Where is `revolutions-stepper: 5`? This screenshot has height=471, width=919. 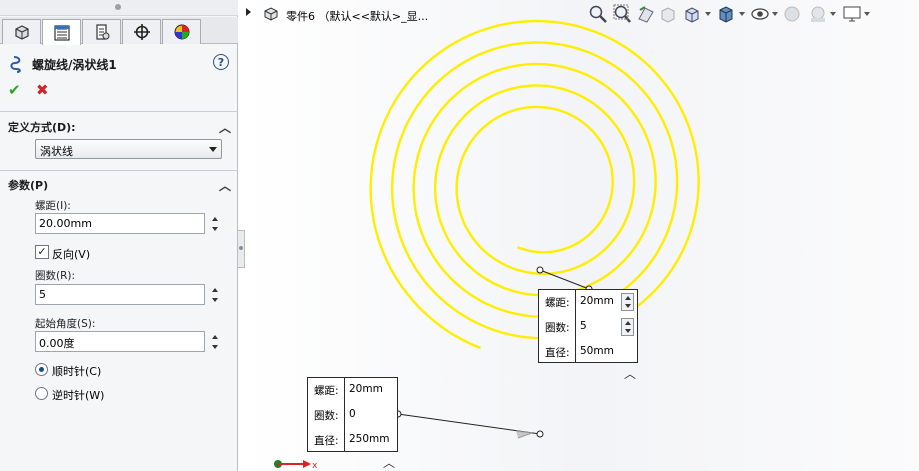
revolutions-stepper: 5 is located at coordinates (128, 294).